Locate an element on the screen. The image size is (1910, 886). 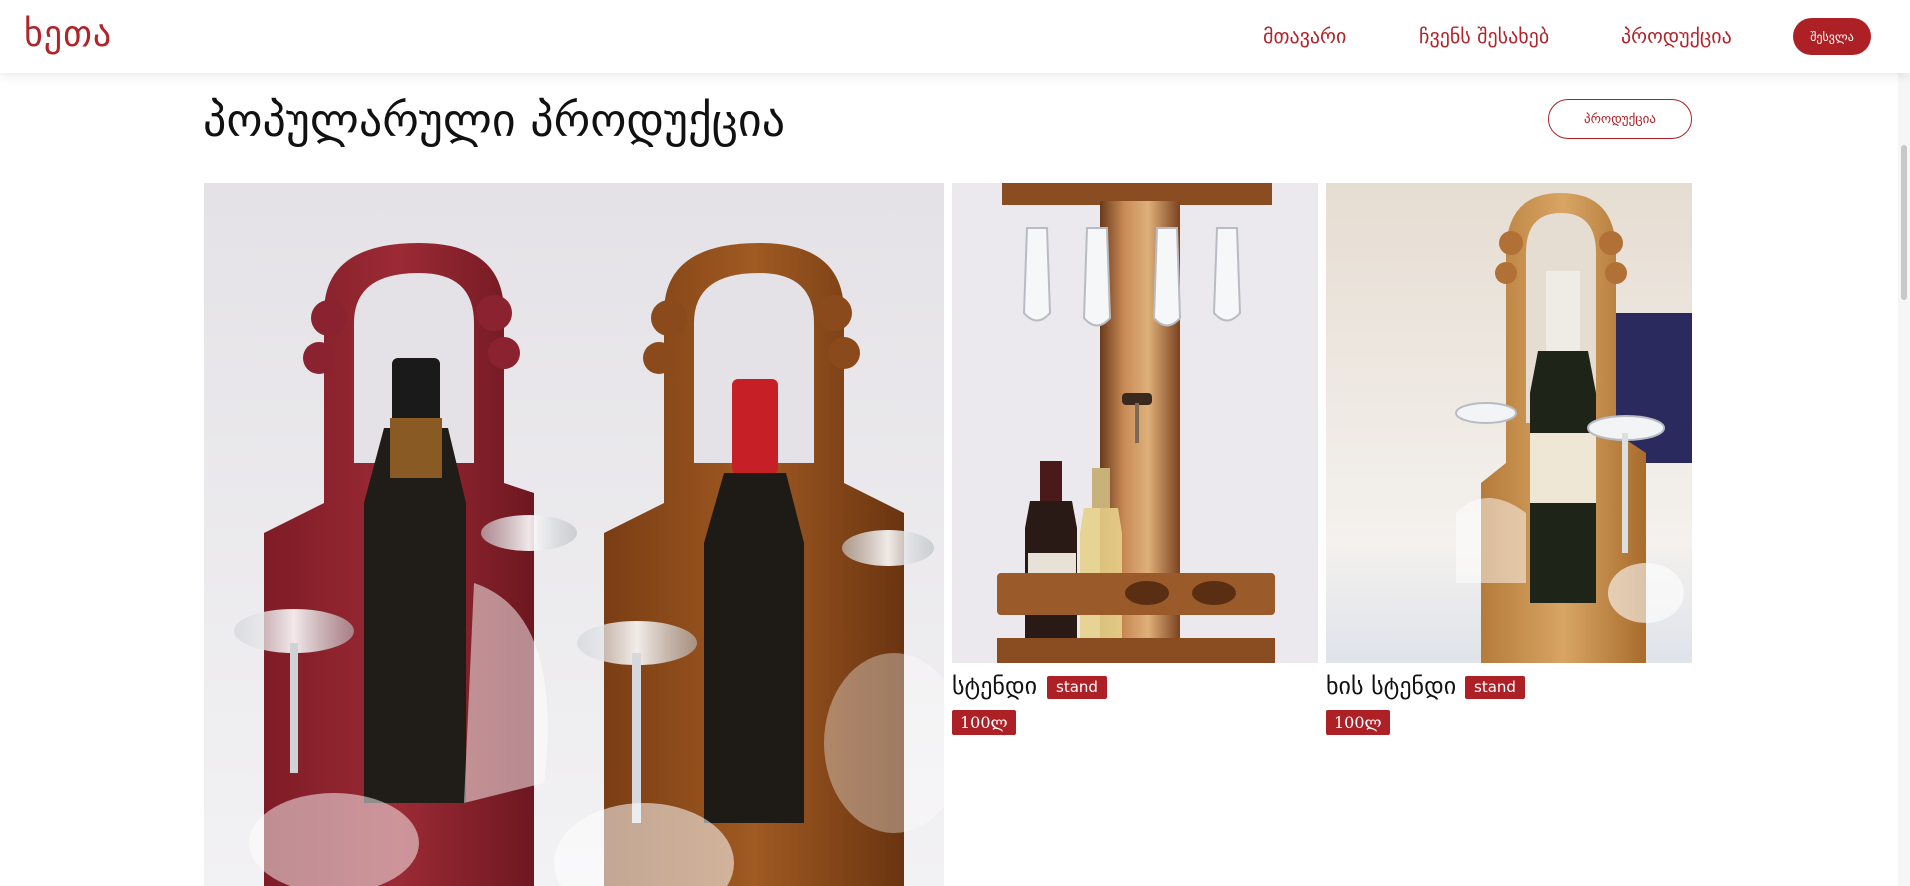
nav-link-products: პროდუქცია is located at coordinates (1676, 36).